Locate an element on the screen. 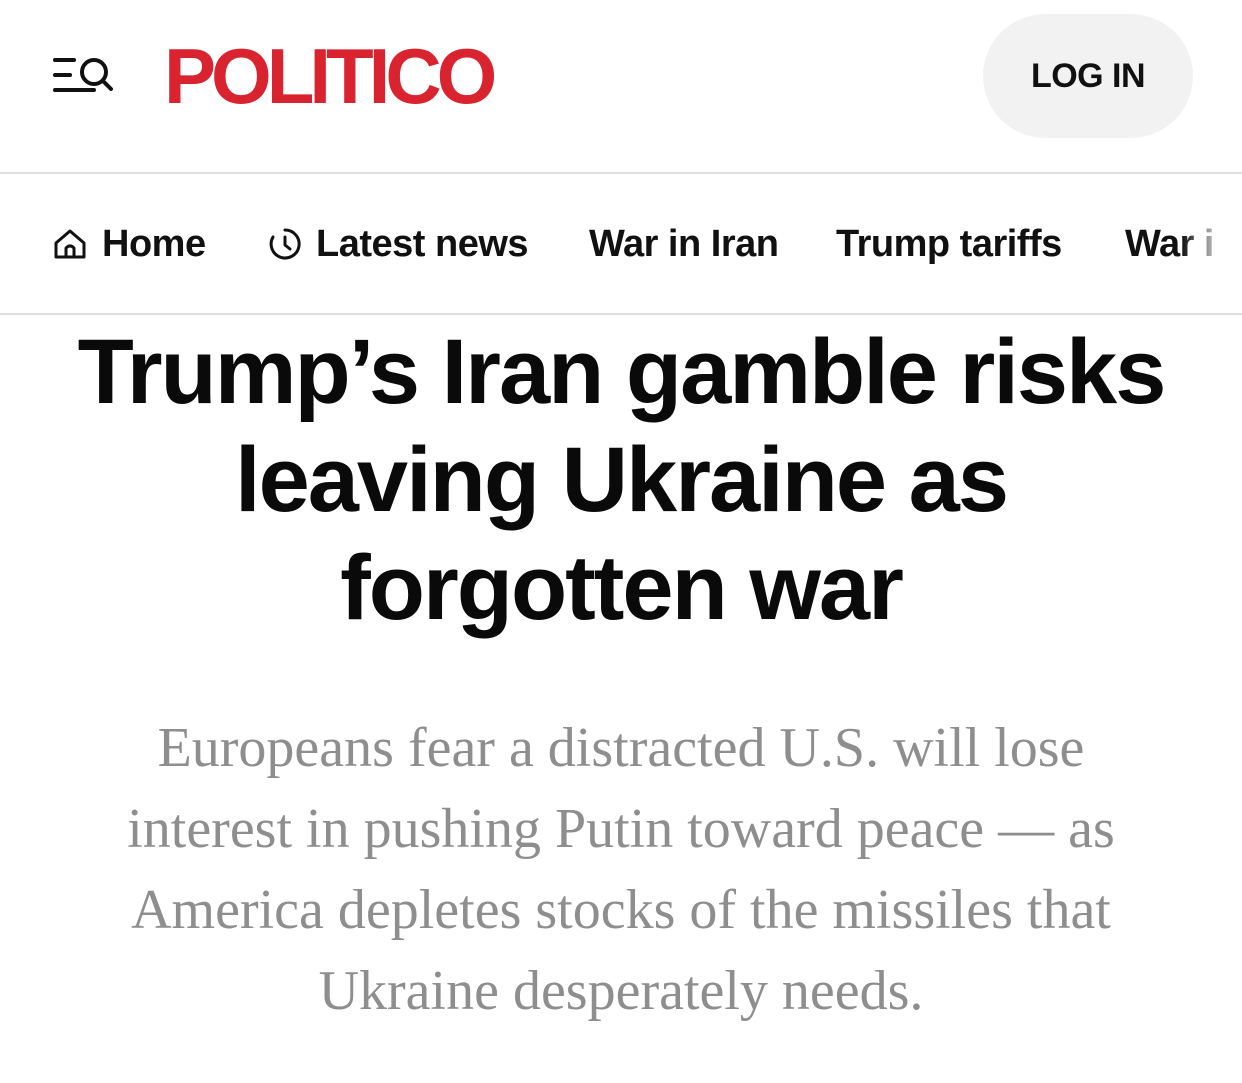 The width and height of the screenshot is (1242, 1083). nav-item-label: Home is located at coordinates (154, 243).